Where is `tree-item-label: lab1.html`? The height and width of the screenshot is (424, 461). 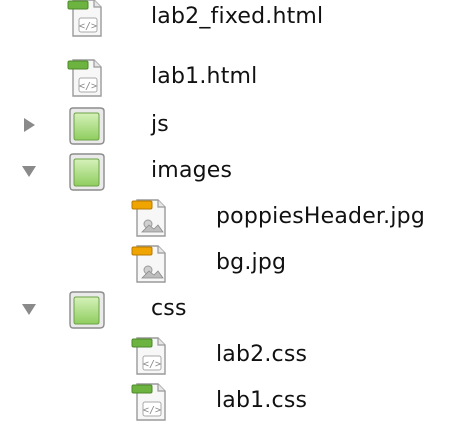 tree-item-label: lab1.html is located at coordinates (204, 76).